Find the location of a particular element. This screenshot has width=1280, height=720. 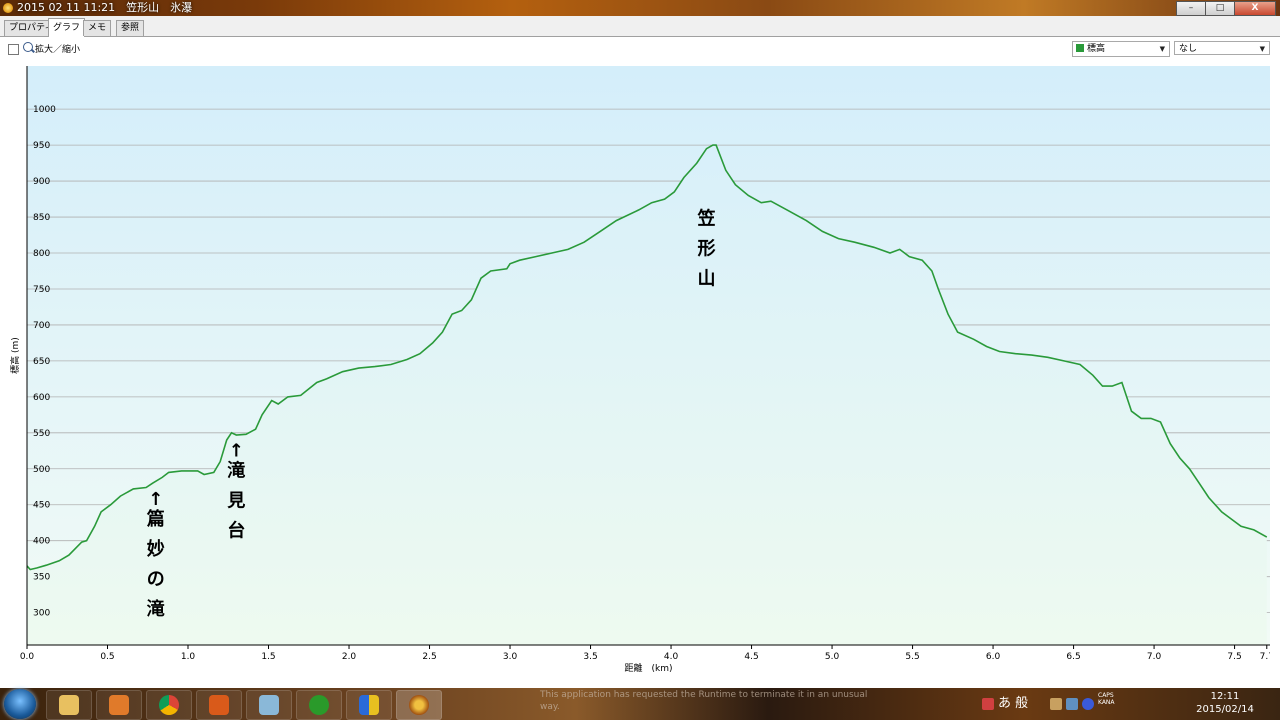

tab-reference: 参照 is located at coordinates (130, 28).